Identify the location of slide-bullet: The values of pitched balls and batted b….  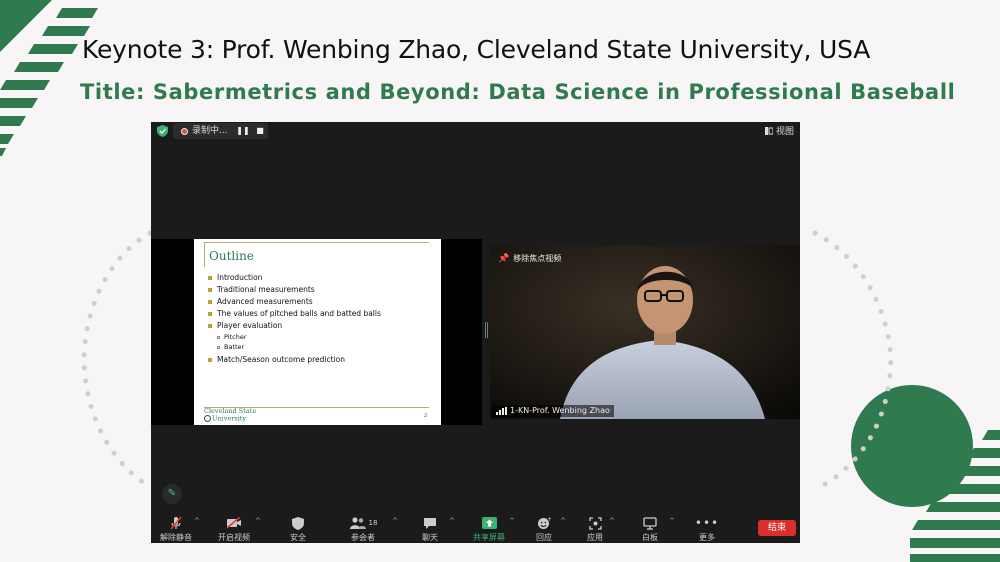
(294, 314).